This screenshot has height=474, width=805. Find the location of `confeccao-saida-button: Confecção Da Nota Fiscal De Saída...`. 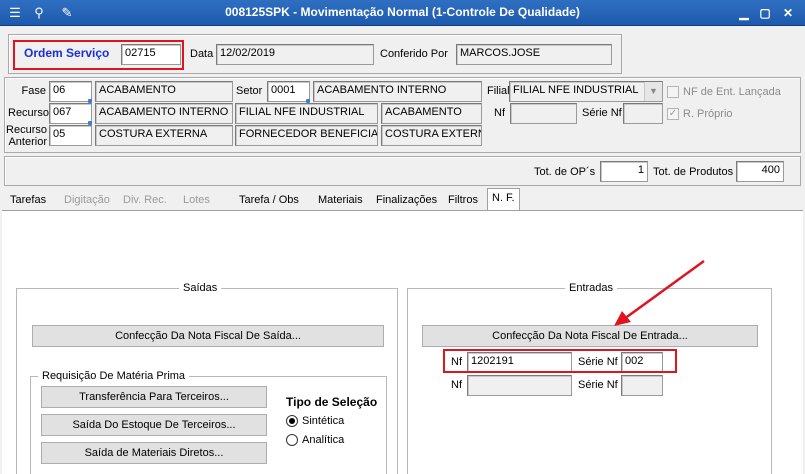

confeccao-saida-button: Confecção Da Nota Fiscal De Saída... is located at coordinates (208, 336).